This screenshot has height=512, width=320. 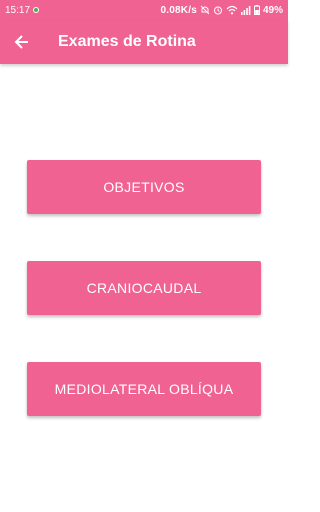 I want to click on page-title: Exames de Rotina, so click(x=127, y=41).